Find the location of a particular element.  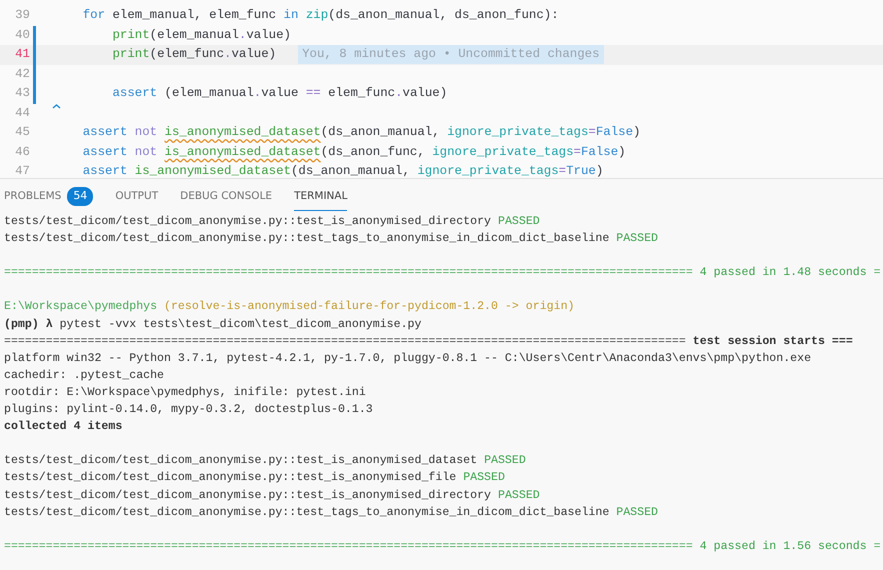

line-number: 41 is located at coordinates (22, 55).